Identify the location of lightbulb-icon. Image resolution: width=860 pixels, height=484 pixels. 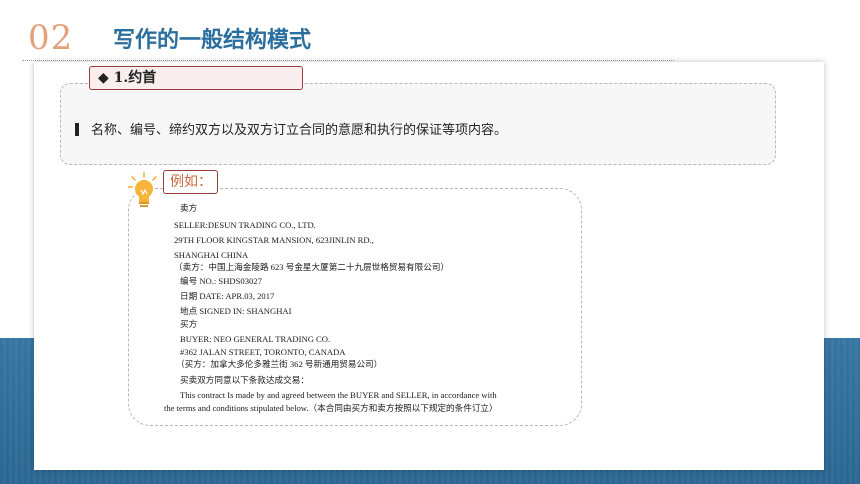
(142, 189).